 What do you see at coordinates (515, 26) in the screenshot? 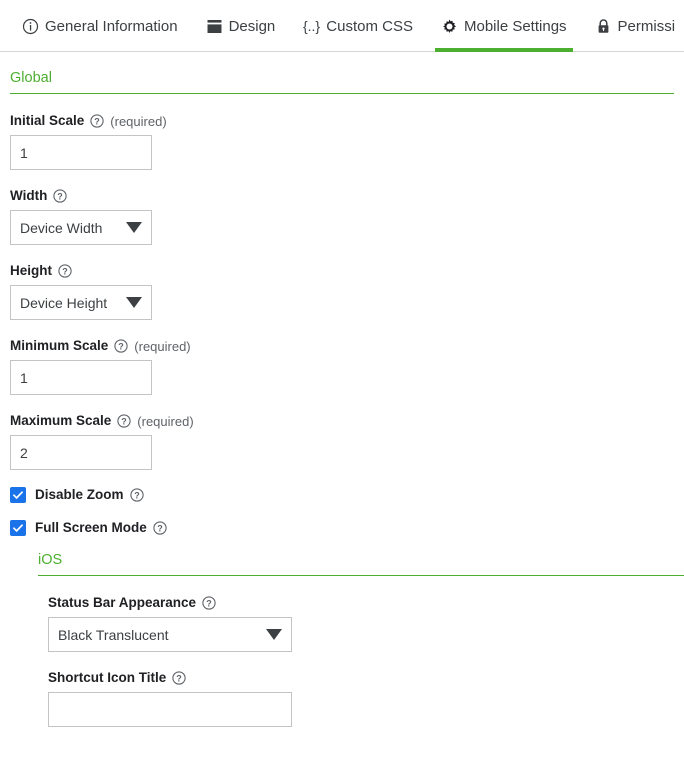
I see `tab-label: Mobile Settings` at bounding box center [515, 26].